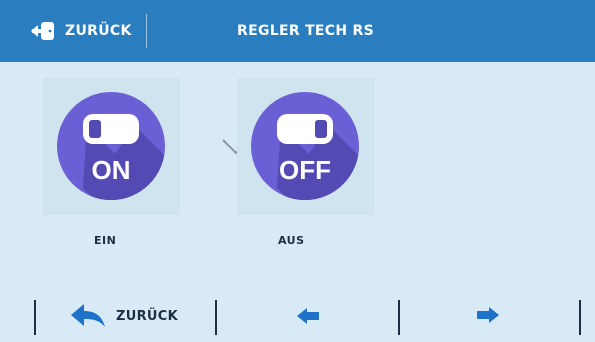  I want to click on footer-back-label: ZURÜCK, so click(147, 316).